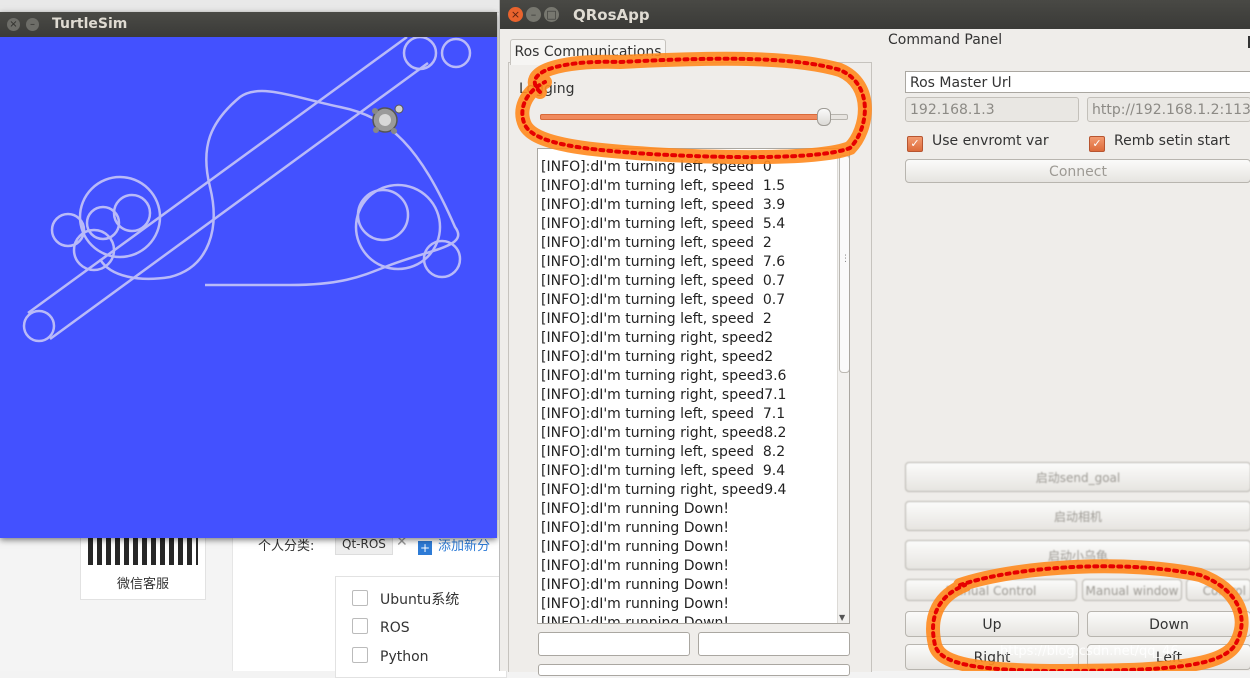  I want to click on watermark: https://blog.csdn.net/qq_46, so click(1089, 651).